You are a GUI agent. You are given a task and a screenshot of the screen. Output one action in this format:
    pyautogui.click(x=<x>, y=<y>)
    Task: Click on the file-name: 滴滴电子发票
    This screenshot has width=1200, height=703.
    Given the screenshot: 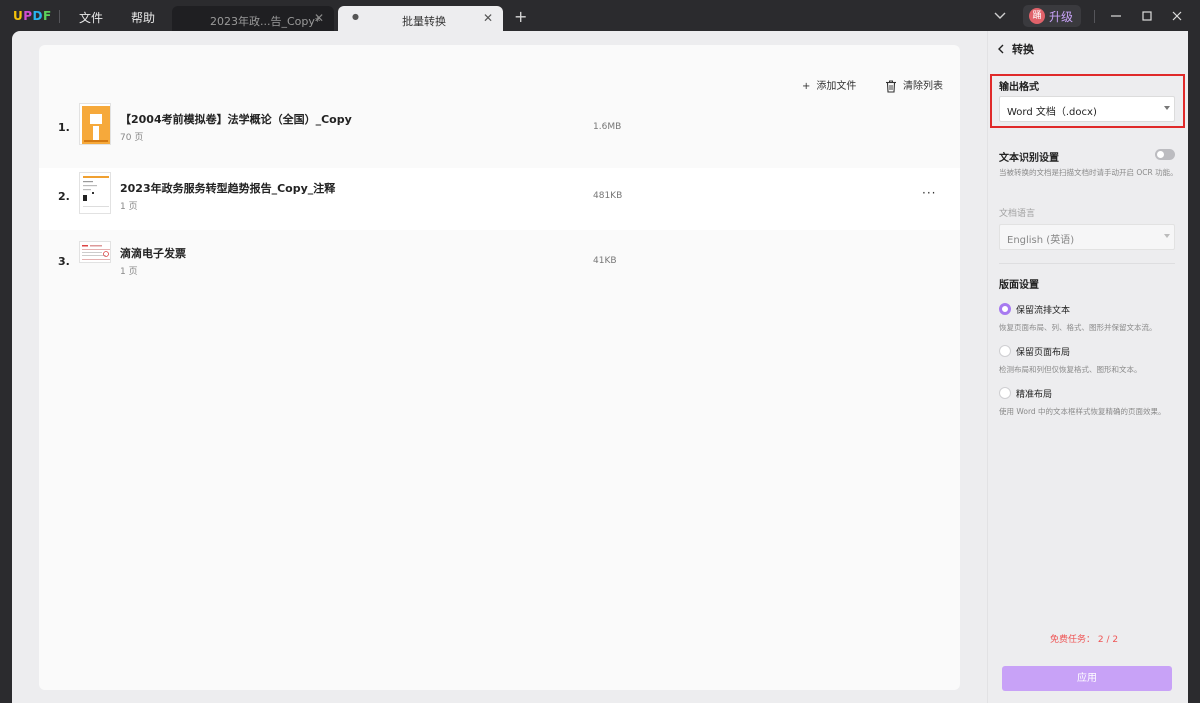 What is the action you would take?
    pyautogui.click(x=153, y=253)
    